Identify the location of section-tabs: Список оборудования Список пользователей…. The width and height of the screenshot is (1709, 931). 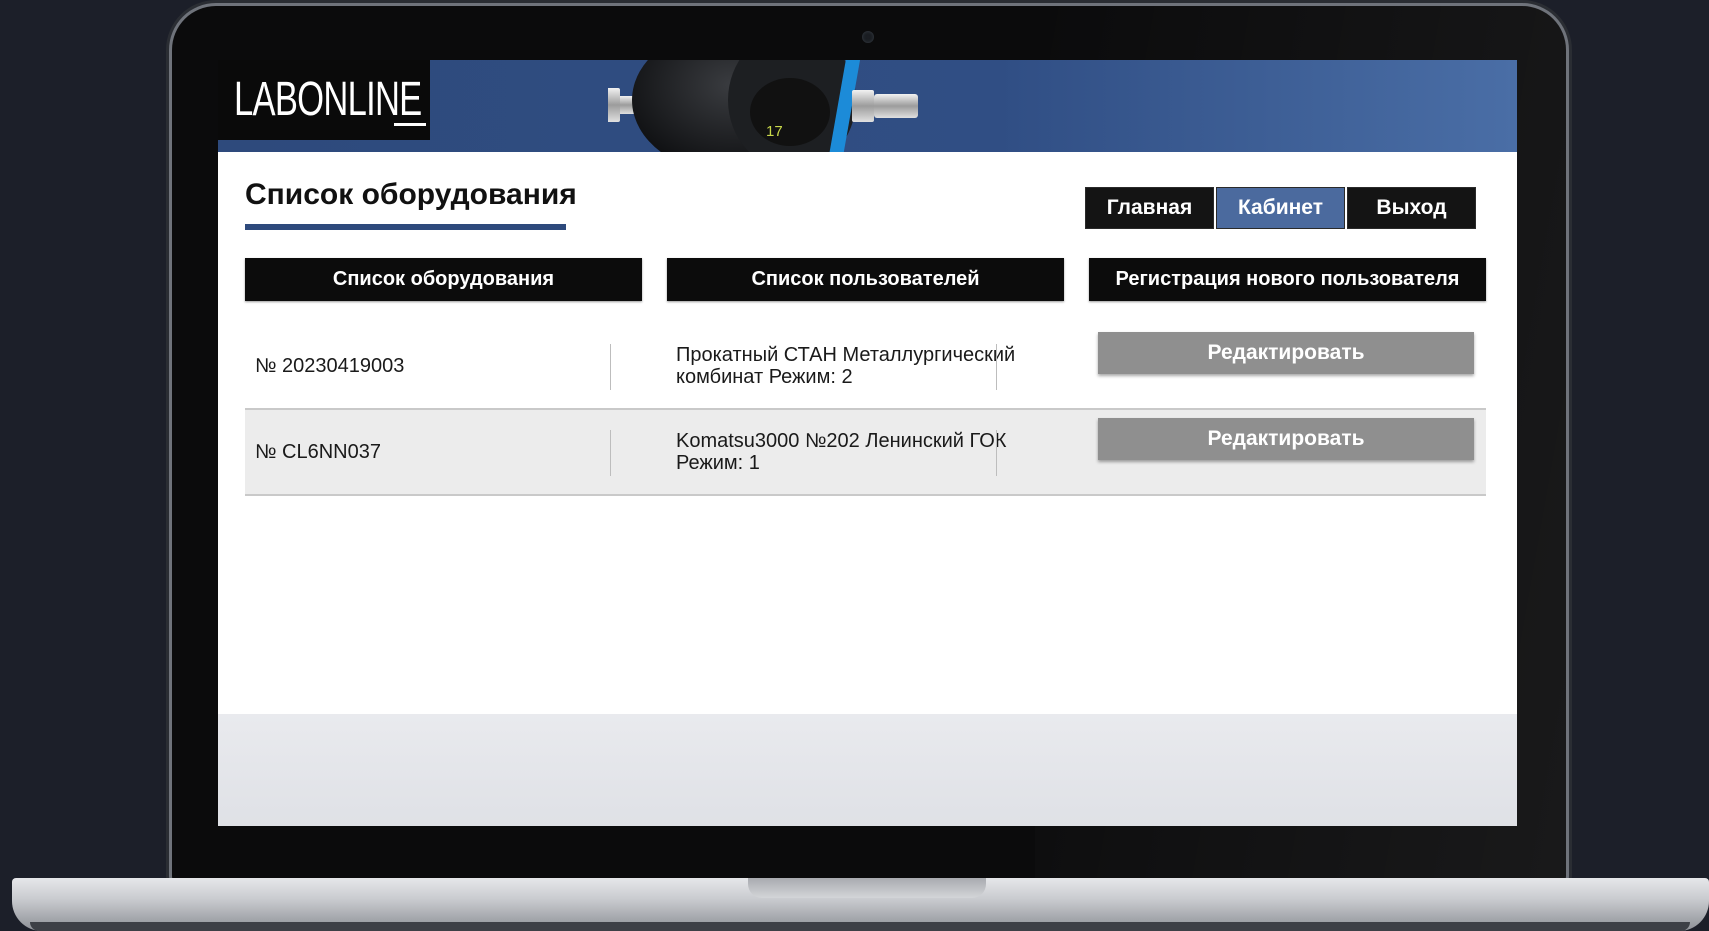
(865, 279).